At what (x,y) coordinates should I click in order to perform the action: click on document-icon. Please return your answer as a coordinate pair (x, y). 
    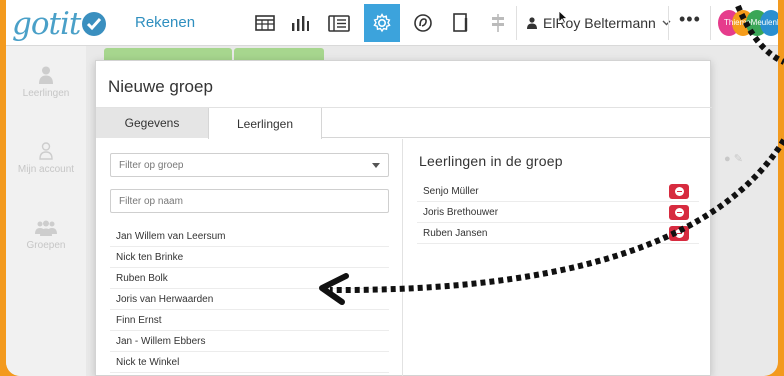
    Looking at the image, I should click on (460, 23).